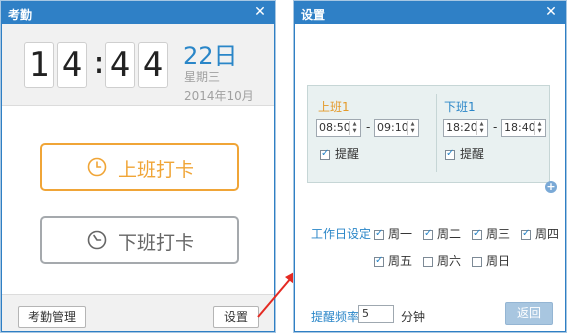  Describe the element at coordinates (72, 65) in the screenshot. I see `clock-digit-hour-ones: 4` at that location.